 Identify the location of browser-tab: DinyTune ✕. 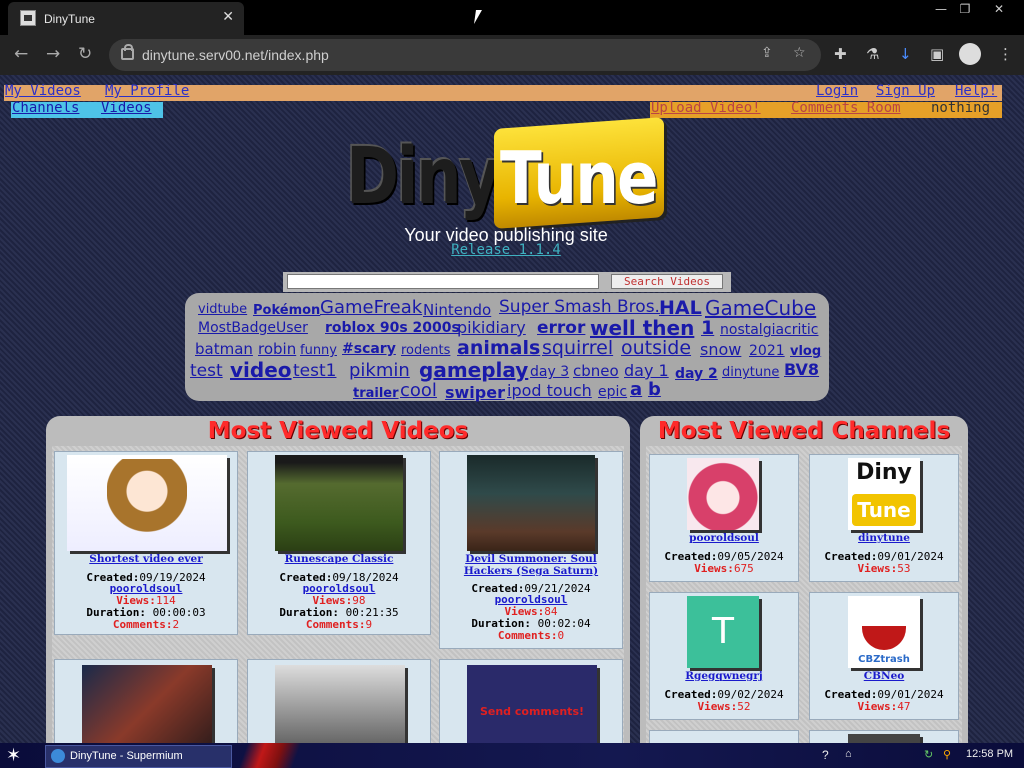
(126, 18).